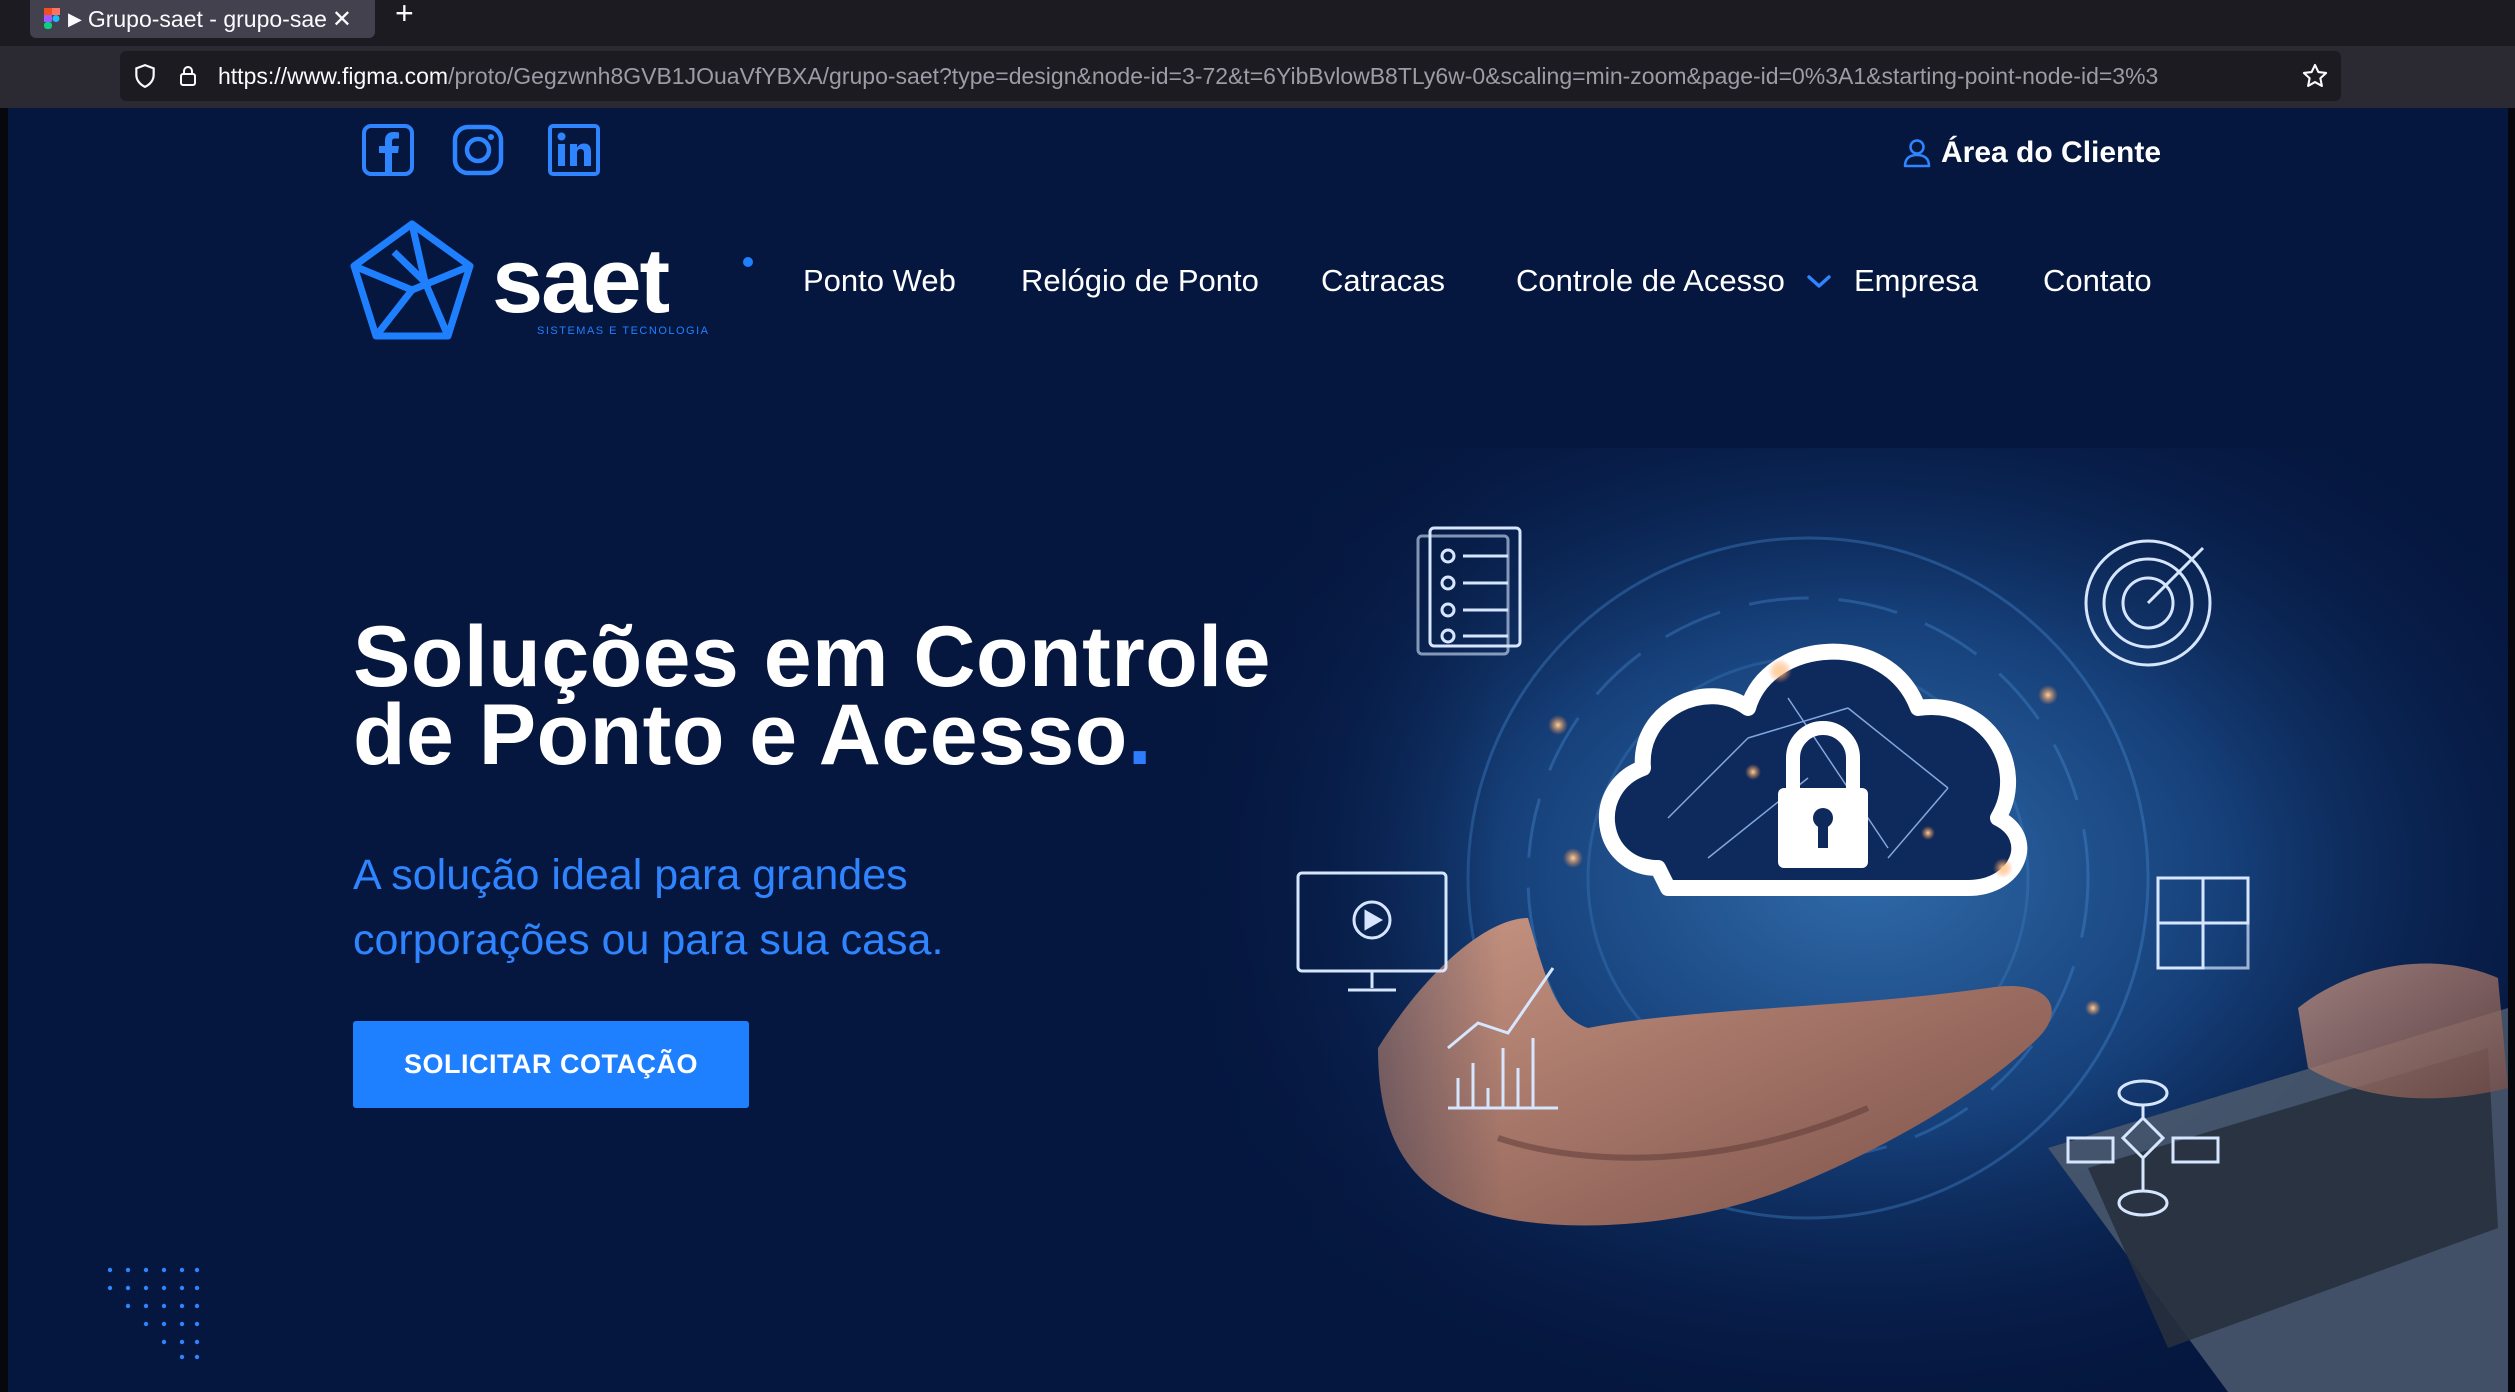 The width and height of the screenshot is (2515, 1392). What do you see at coordinates (2097, 281) in the screenshot?
I see `nav-item-contato: Contato` at bounding box center [2097, 281].